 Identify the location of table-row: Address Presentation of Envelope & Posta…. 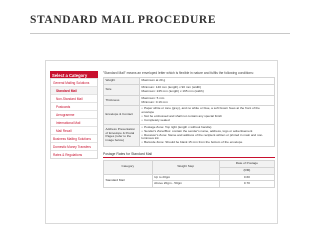
(189, 135).